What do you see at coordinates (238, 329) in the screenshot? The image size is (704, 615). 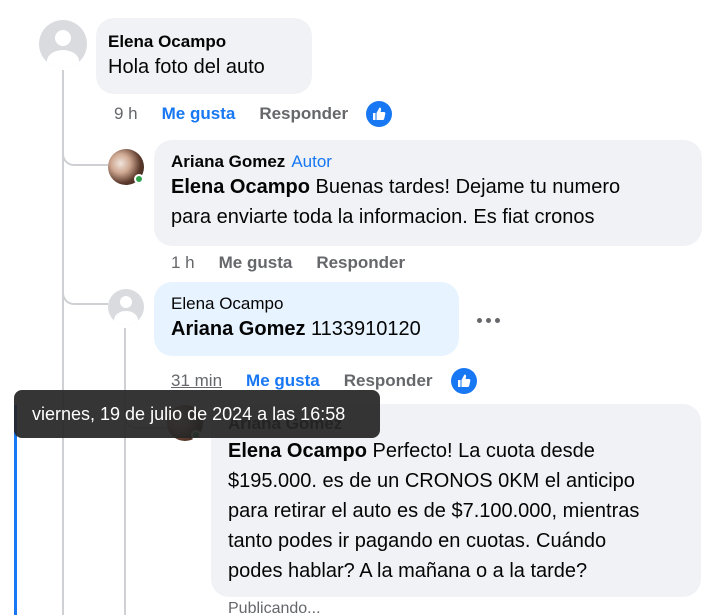 I see `mention-tag: Ariana Gomez` at bounding box center [238, 329].